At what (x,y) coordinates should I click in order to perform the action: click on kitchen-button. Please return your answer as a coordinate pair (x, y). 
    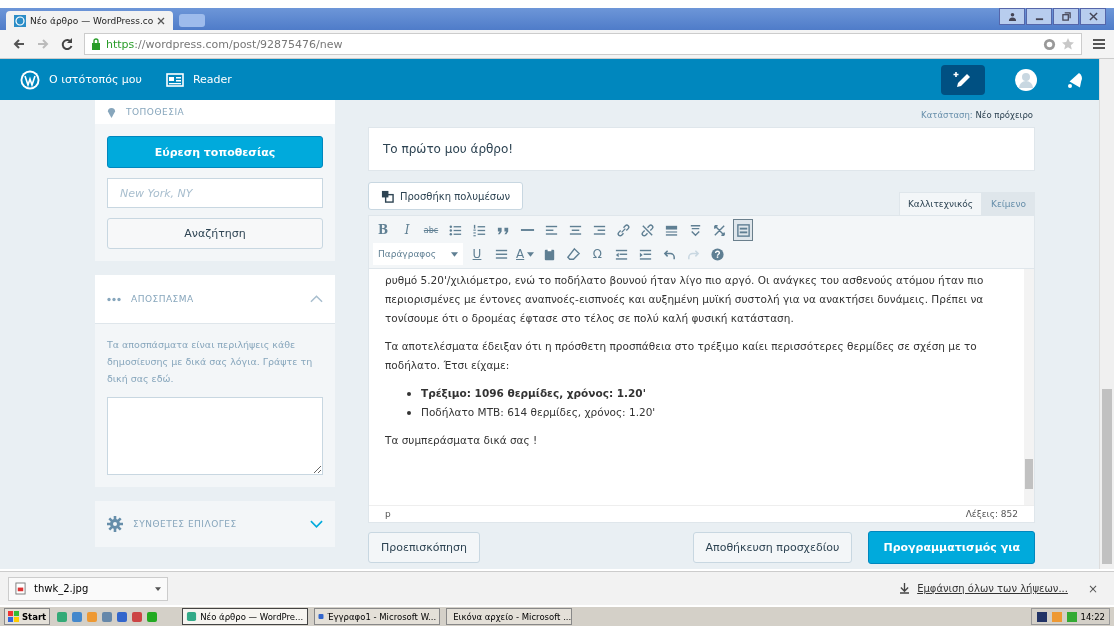
    Looking at the image, I should click on (743, 230).